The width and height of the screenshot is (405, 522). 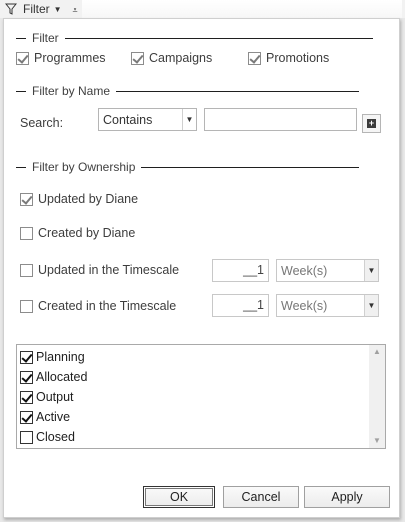 I want to click on status-allocated: Allocated, so click(x=53, y=377).